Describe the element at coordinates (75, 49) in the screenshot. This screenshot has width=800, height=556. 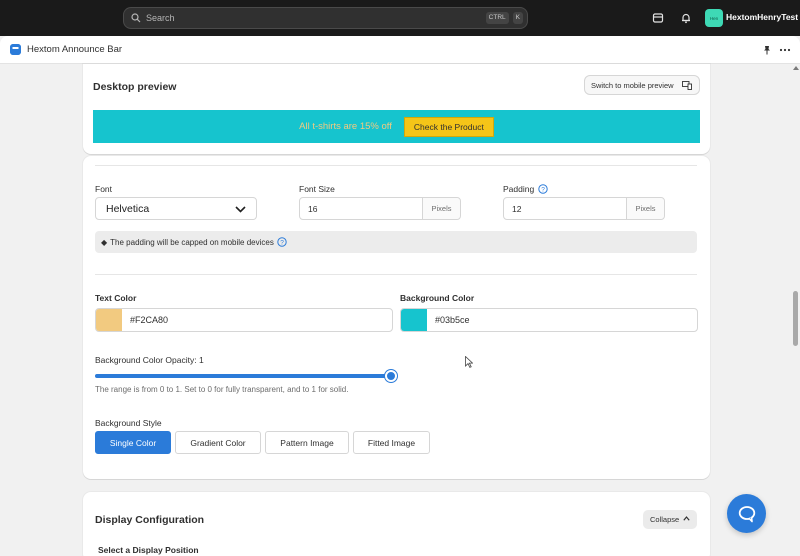
I see `app-title: Hextom Announce Bar` at that location.